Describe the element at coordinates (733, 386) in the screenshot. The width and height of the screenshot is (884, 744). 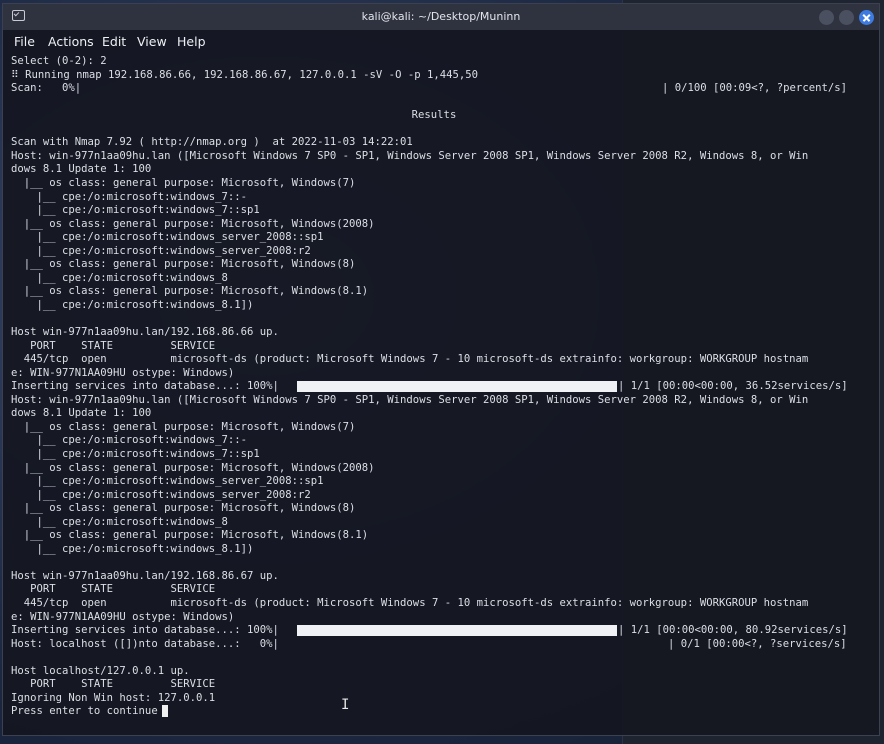
I see `insert-services-1-status: | 1/1 [00:00<00:00, 36.52services/s]` at that location.